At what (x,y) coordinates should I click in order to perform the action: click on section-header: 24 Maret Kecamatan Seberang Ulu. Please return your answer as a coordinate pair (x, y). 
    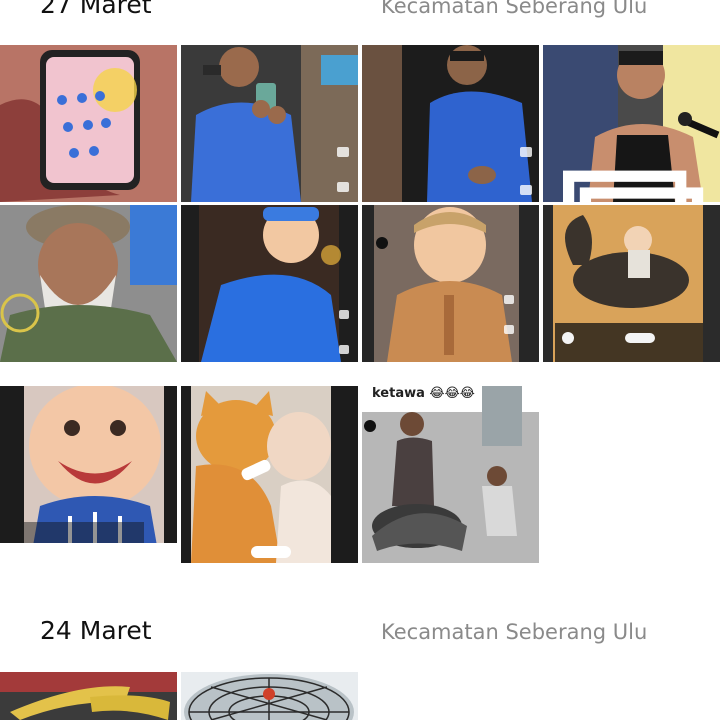
    Looking at the image, I should click on (360, 636).